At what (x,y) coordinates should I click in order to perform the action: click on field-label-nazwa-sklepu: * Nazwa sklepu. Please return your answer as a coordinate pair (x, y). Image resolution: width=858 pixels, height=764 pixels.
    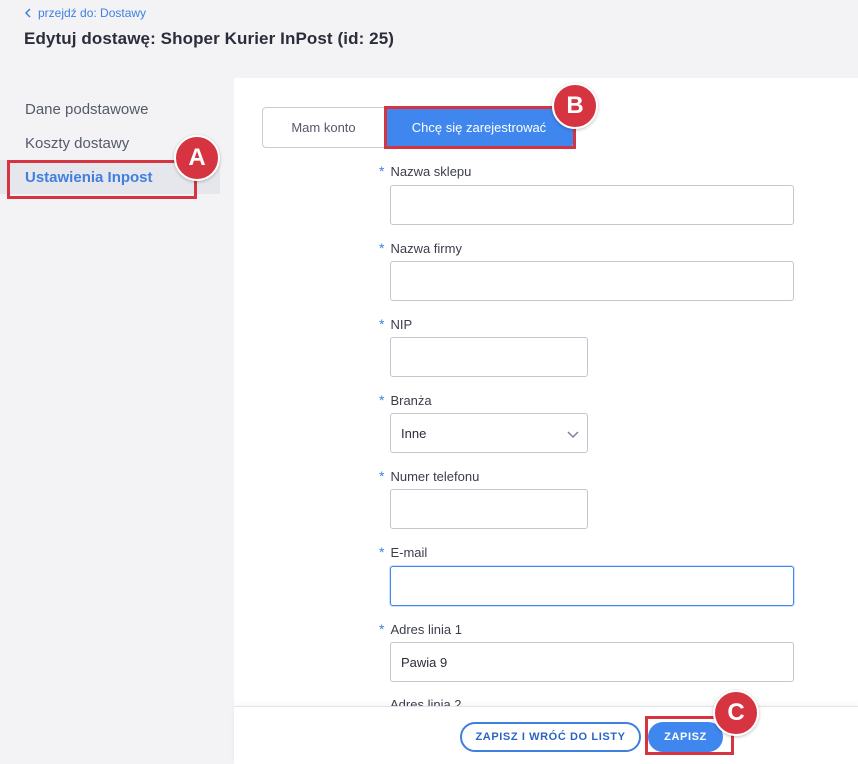
    Looking at the image, I should click on (425, 171).